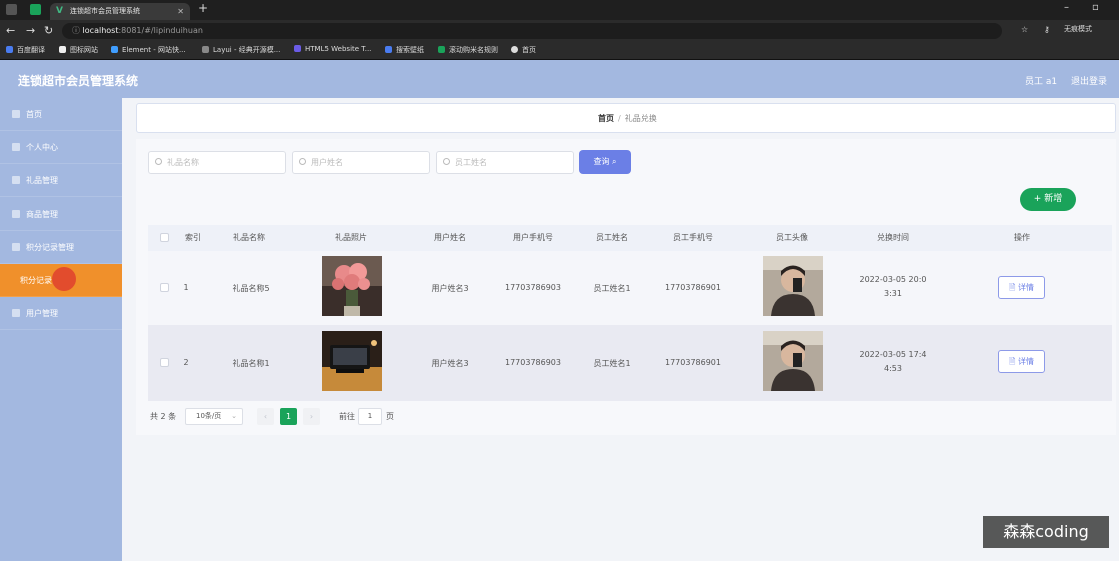 The image size is (1119, 561). Describe the element at coordinates (1047, 29) in the screenshot. I see `key-icon: ⚷` at that location.